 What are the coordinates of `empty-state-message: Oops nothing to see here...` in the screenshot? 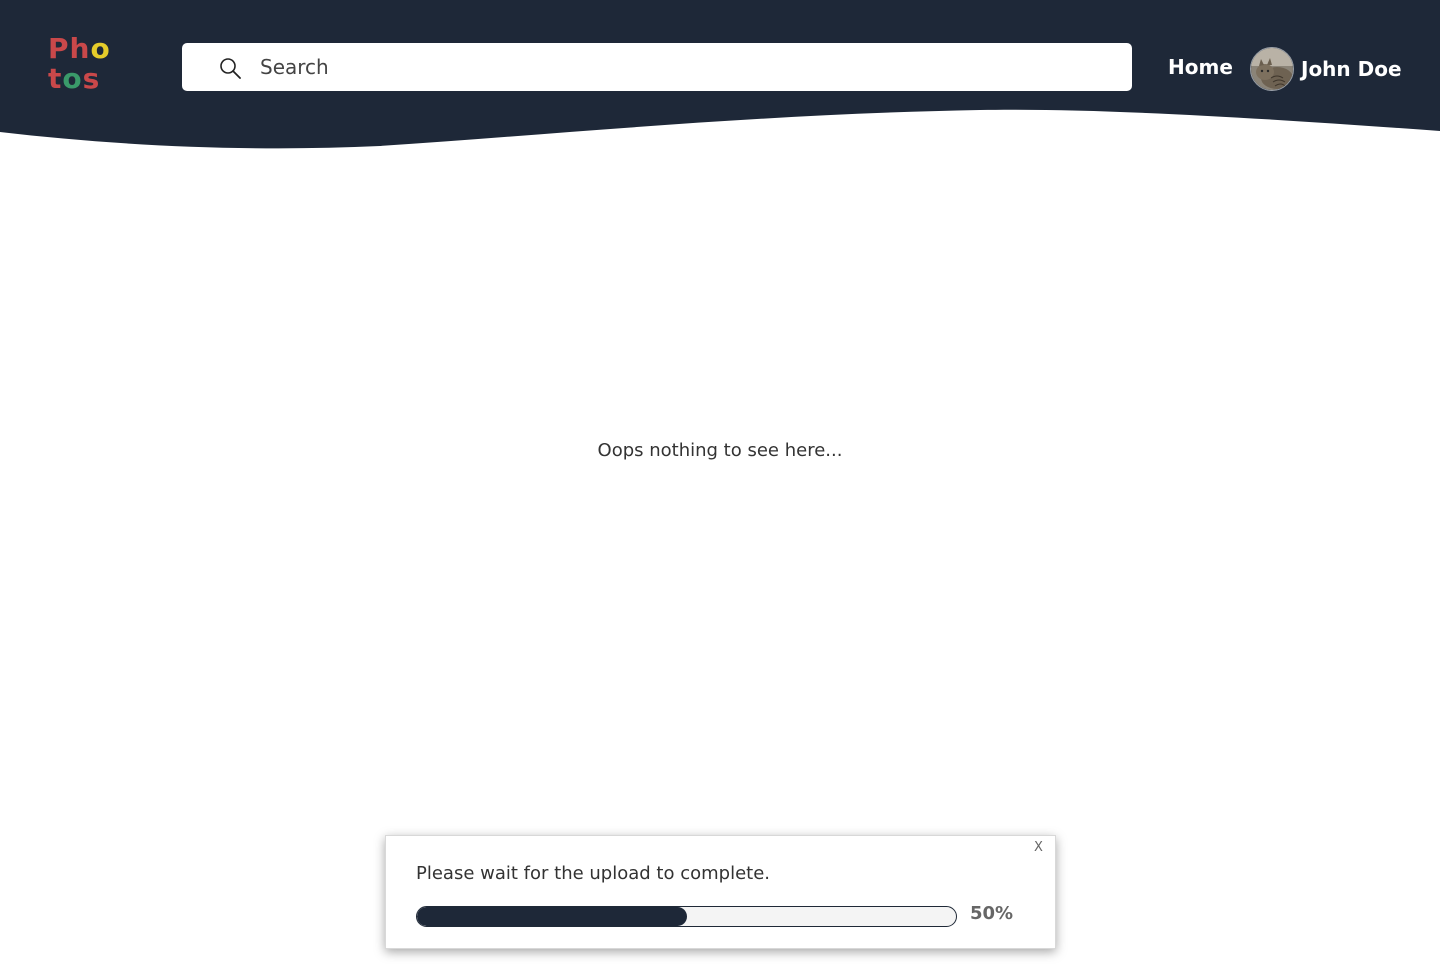 It's located at (720, 450).